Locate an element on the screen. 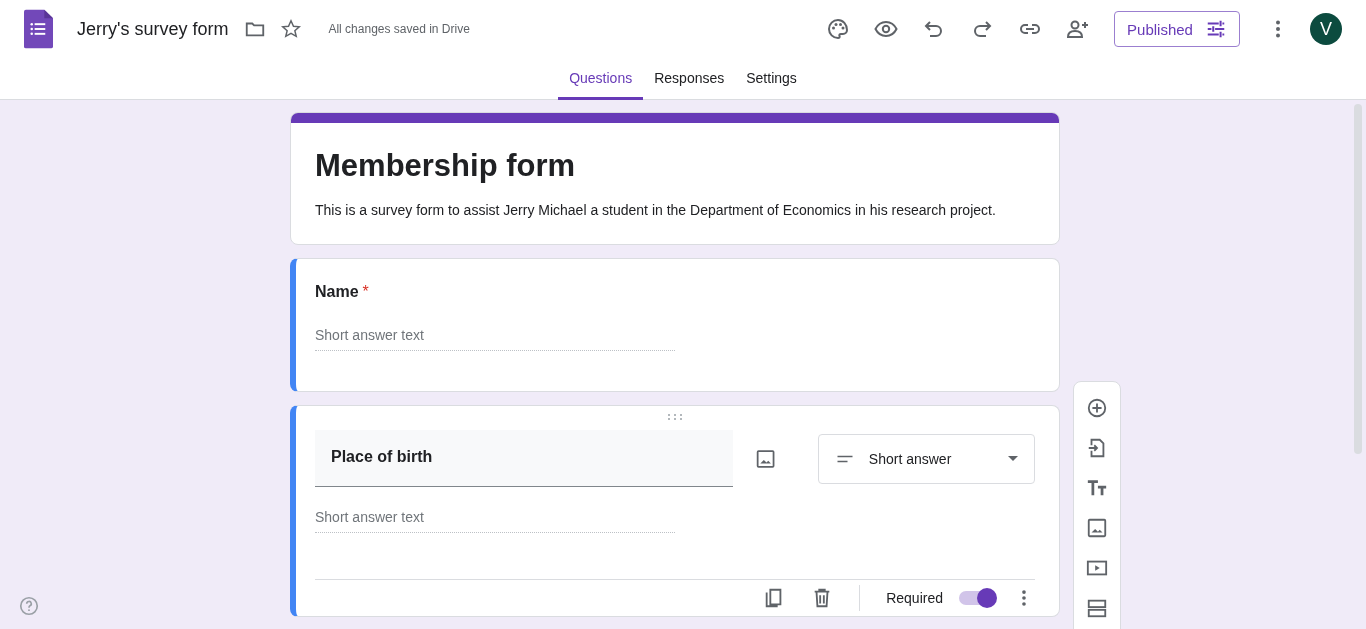 The image size is (1366, 629). star-icon is located at coordinates (291, 29).